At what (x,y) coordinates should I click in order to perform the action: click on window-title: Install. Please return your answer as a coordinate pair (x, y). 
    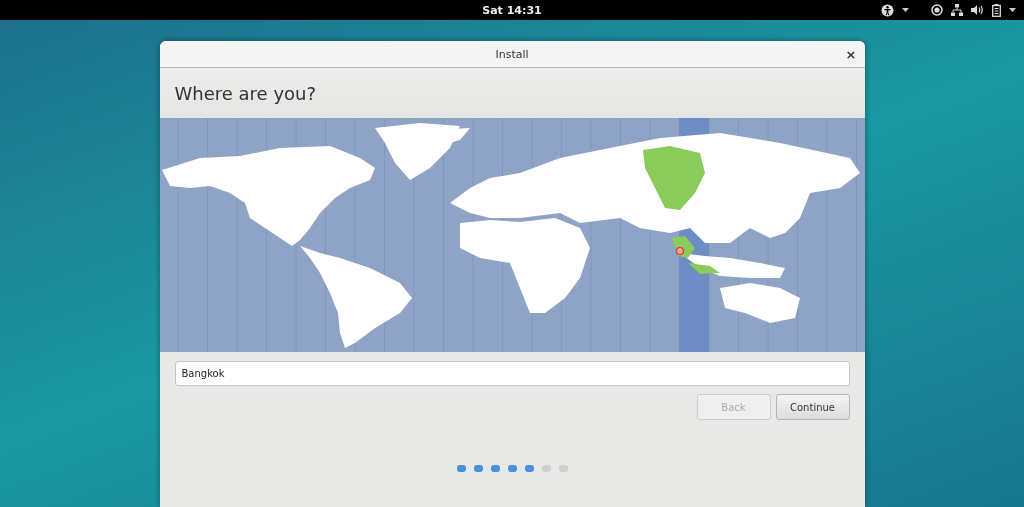
    Looking at the image, I should click on (512, 54).